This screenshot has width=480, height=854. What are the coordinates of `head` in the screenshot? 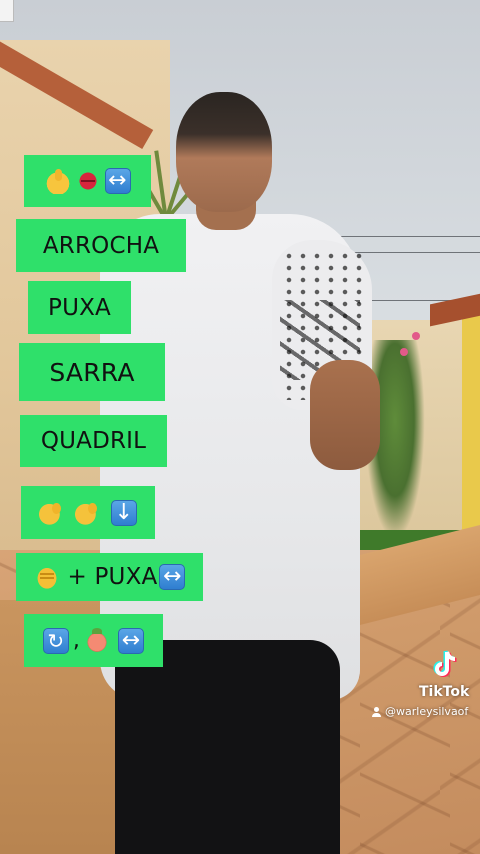 It's located at (224, 152).